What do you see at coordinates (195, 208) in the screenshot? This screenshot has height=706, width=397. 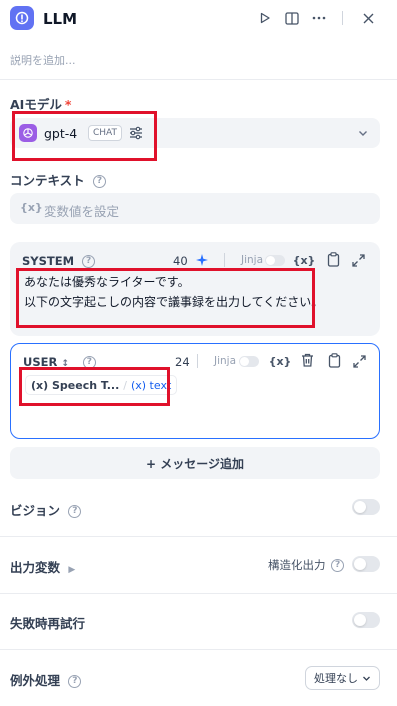 I see `context-variable-input: {x} 変数値を設定` at bounding box center [195, 208].